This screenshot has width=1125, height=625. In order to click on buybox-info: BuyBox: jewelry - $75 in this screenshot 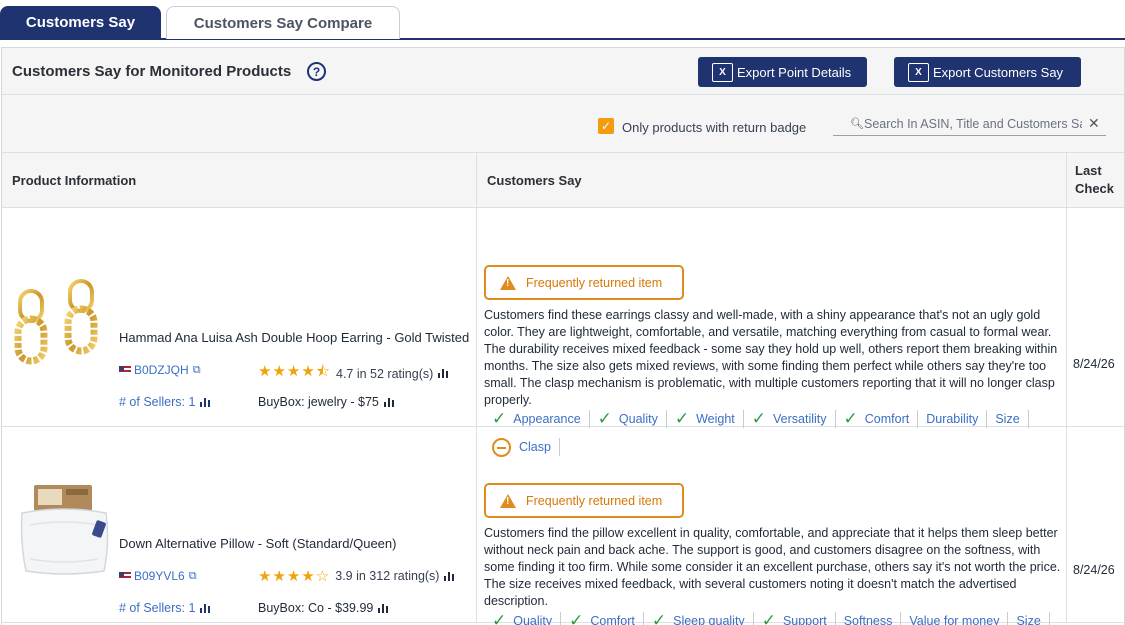, I will do `click(326, 402)`.